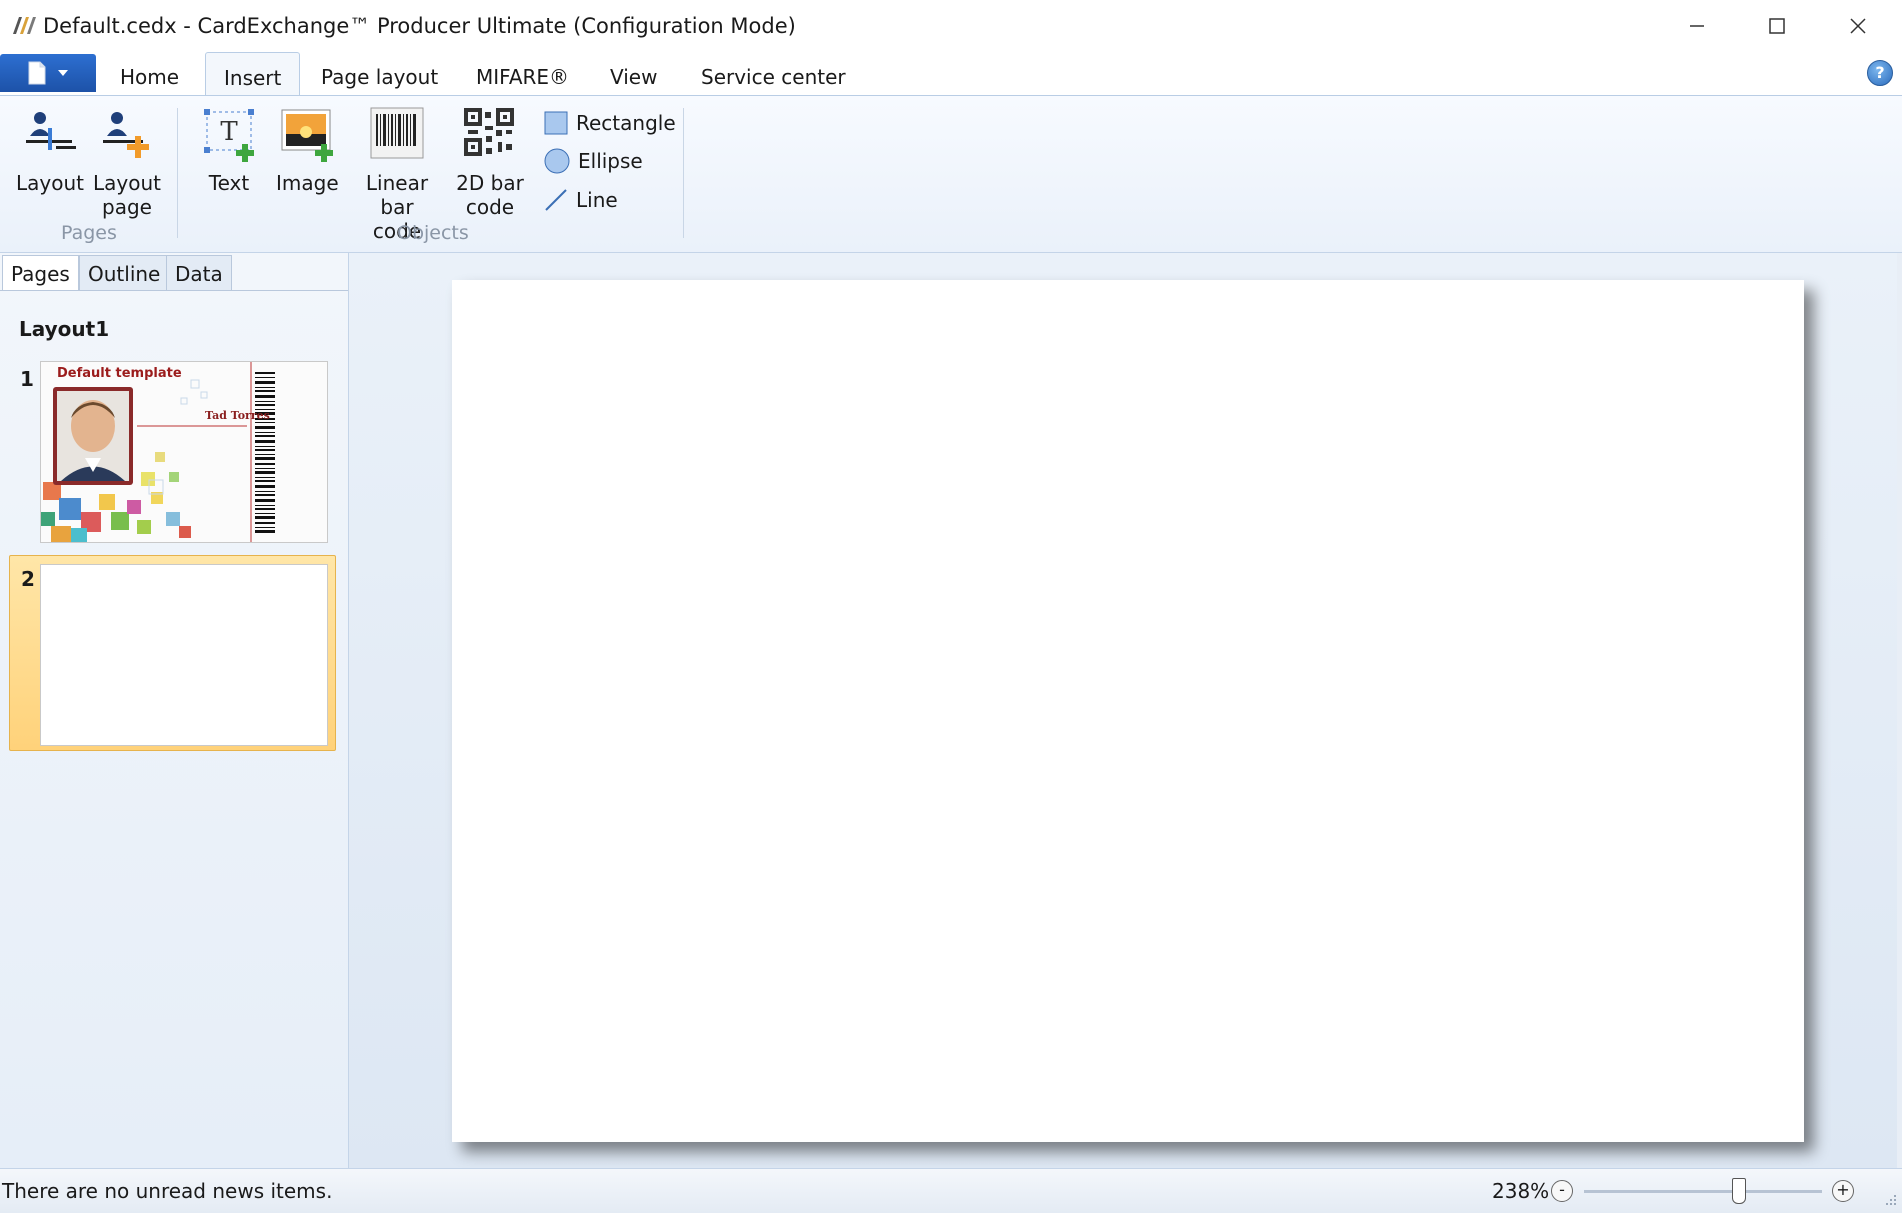  I want to click on card-design-graphic, so click(184, 452).